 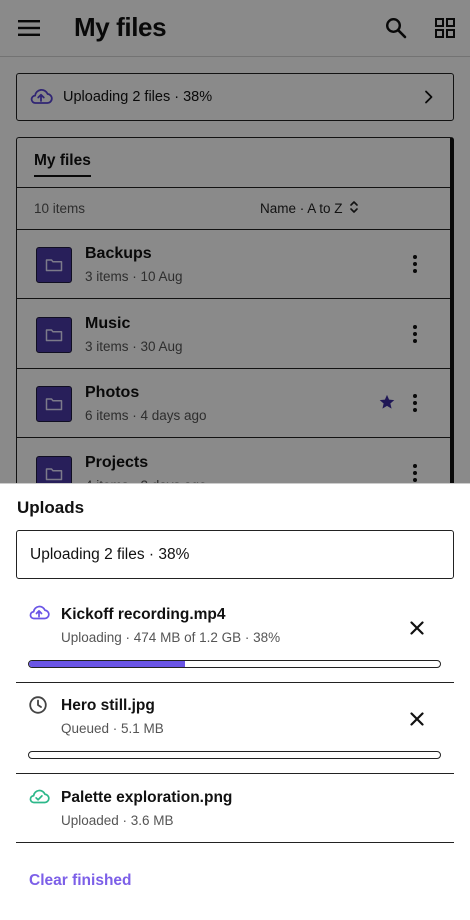 I want to click on upload-file-meta: Uploaded · 3.6 MB, so click(x=117, y=820).